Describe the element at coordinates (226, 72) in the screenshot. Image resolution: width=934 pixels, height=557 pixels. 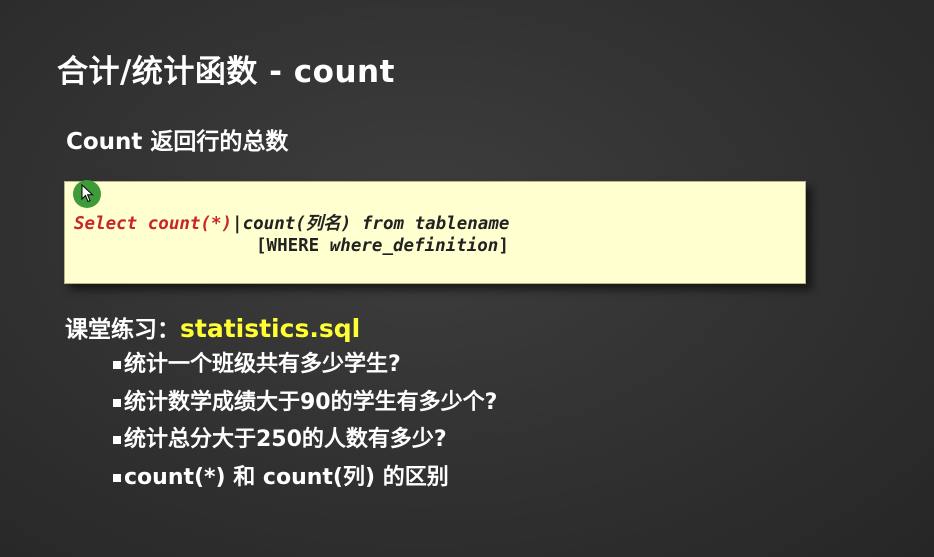
I see `slide-title: 合计/统计函数 - count` at that location.